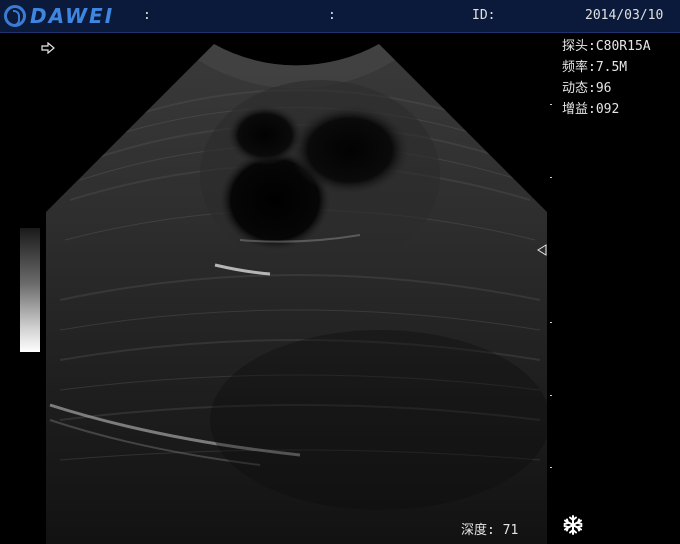 The width and height of the screenshot is (680, 544). I want to click on dynamic-range-value: 动态:96, so click(587, 88).